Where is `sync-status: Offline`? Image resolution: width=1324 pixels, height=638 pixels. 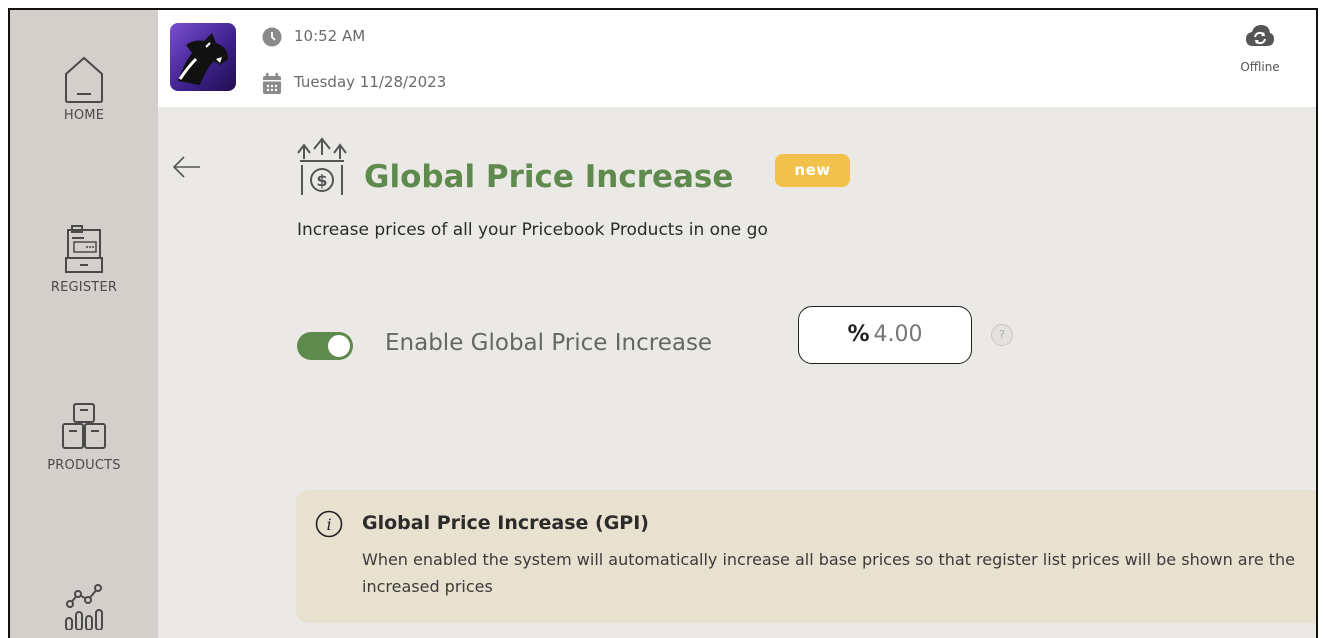
sync-status: Offline is located at coordinates (1260, 49).